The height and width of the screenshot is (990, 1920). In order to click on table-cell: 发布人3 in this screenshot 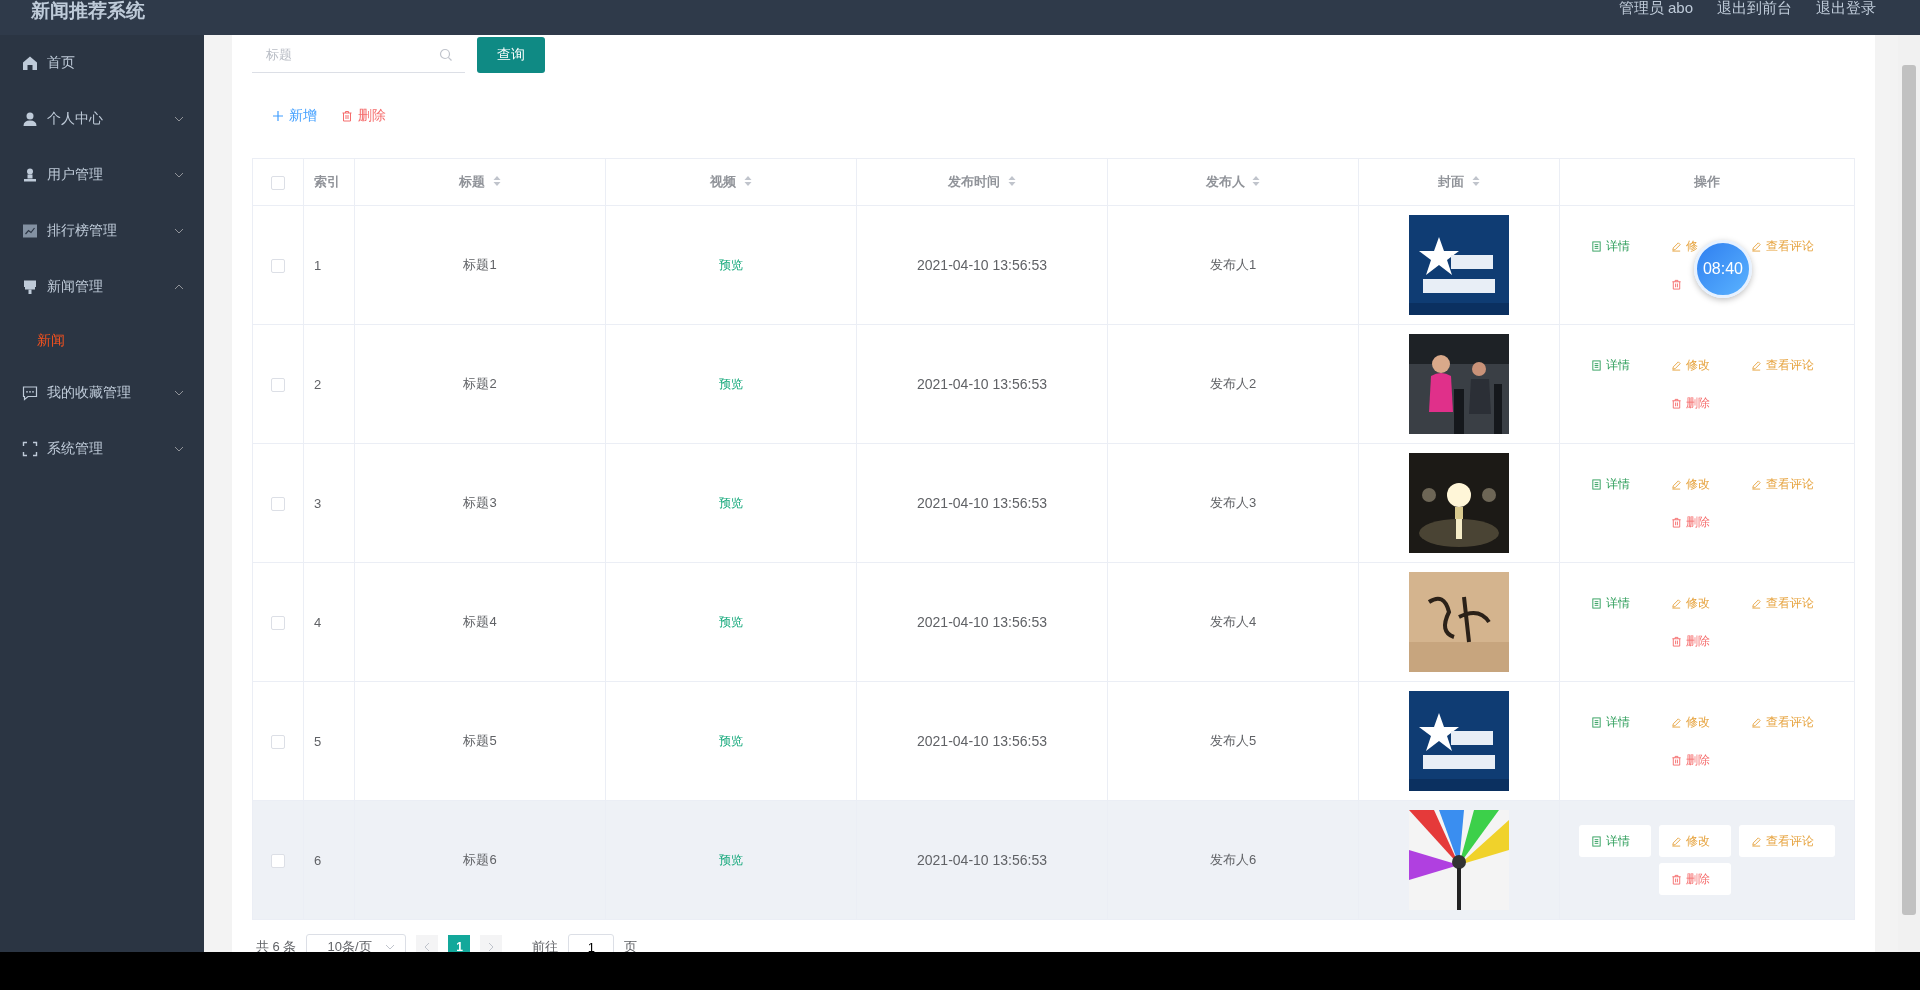, I will do `click(1233, 502)`.